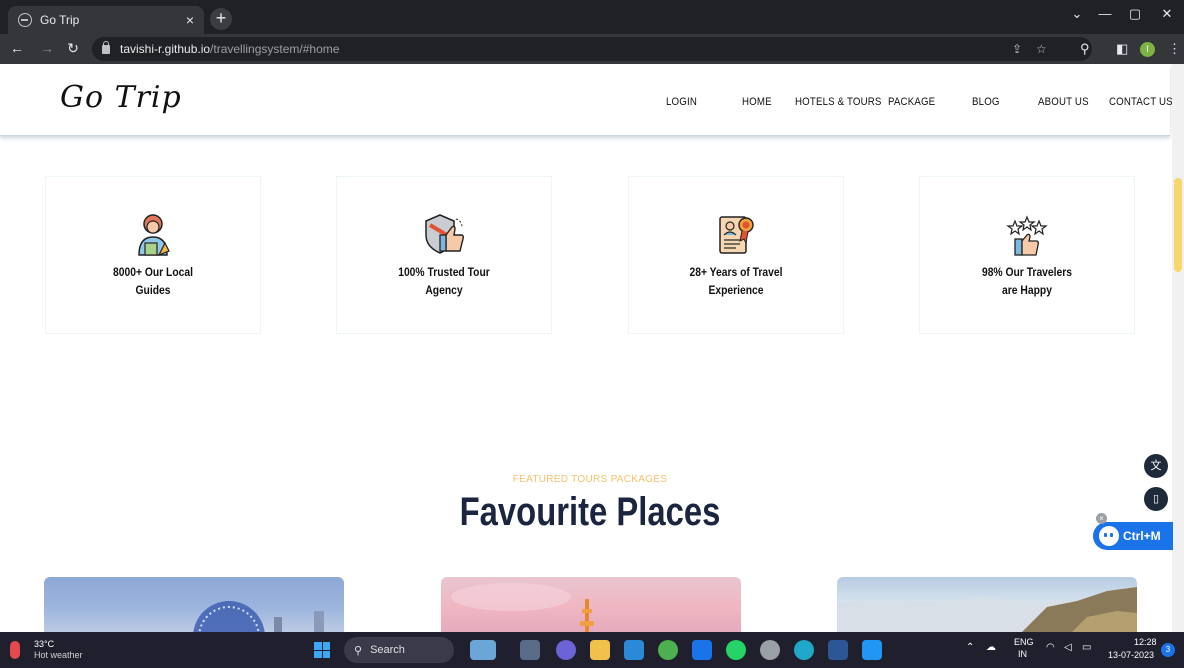  I want to click on battery-icon: ▭, so click(1086, 647).